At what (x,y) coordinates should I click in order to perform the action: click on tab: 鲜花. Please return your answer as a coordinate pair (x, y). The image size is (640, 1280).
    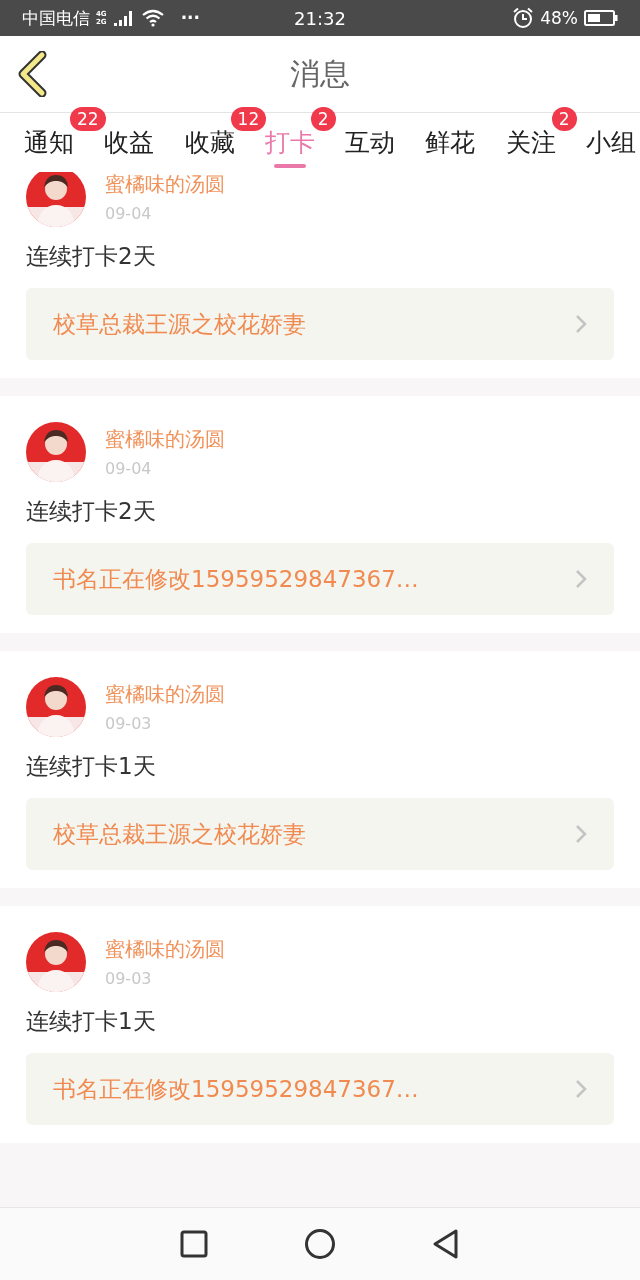
    Looking at the image, I should click on (450, 143).